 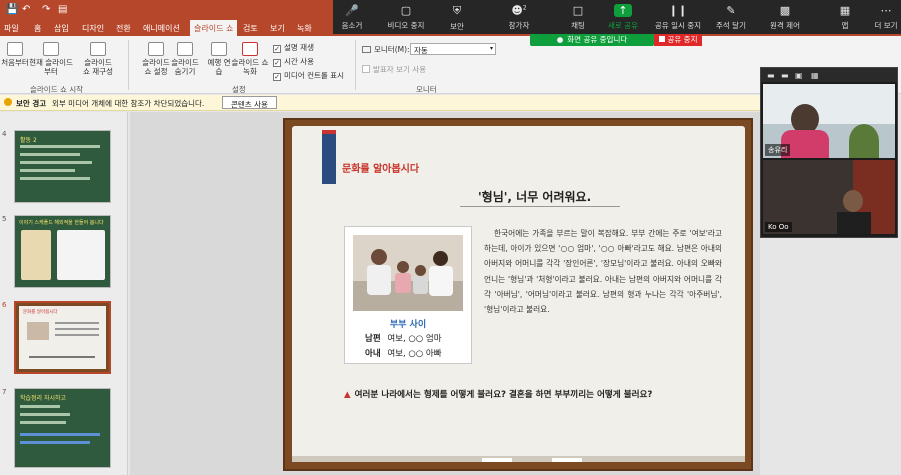 What do you see at coordinates (11, 28) in the screenshot?
I see `tab-file: 파일` at bounding box center [11, 28].